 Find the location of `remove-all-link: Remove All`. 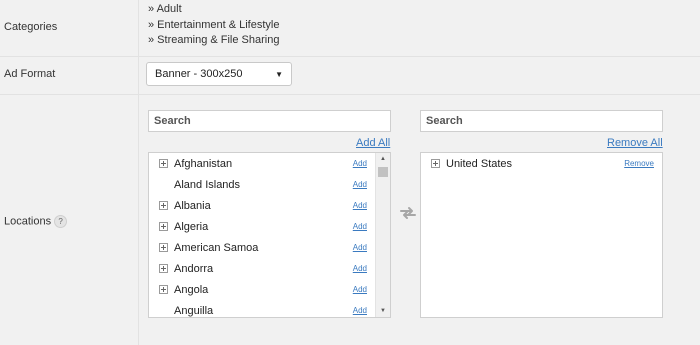

remove-all-link: Remove All is located at coordinates (635, 143).